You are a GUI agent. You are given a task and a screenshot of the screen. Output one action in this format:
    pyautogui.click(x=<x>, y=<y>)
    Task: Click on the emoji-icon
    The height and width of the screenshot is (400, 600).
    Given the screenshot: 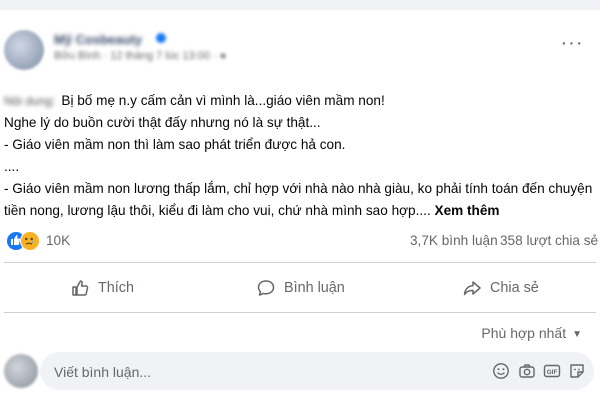 What is the action you would take?
    pyautogui.click(x=501, y=371)
    